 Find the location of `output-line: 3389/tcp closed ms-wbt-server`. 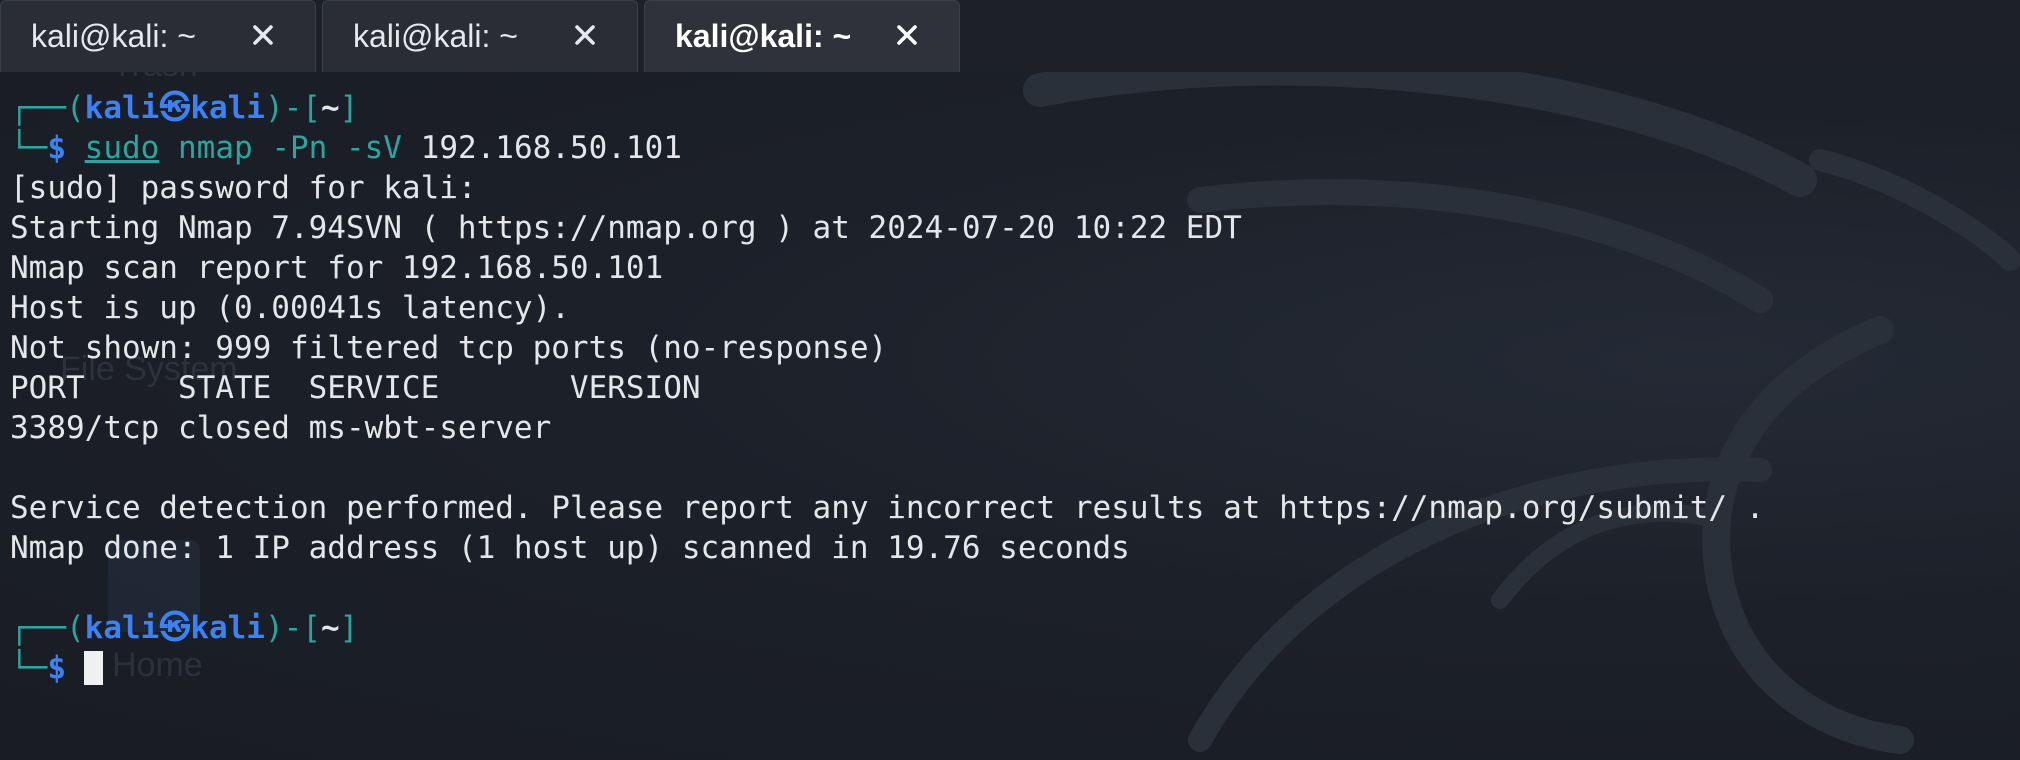

output-line: 3389/tcp closed ms-wbt-server is located at coordinates (281, 428).